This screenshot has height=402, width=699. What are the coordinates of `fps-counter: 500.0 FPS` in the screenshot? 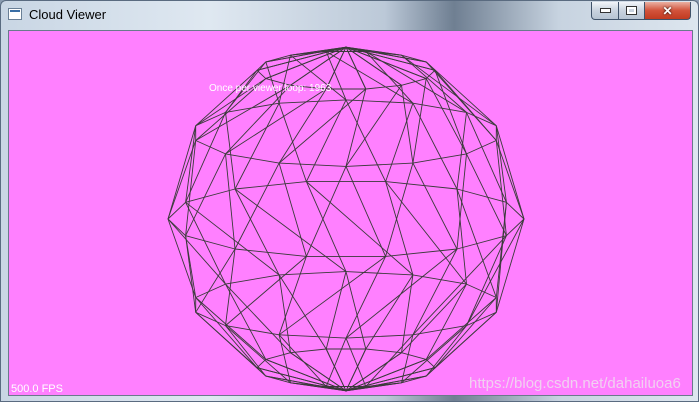 It's located at (37, 389).